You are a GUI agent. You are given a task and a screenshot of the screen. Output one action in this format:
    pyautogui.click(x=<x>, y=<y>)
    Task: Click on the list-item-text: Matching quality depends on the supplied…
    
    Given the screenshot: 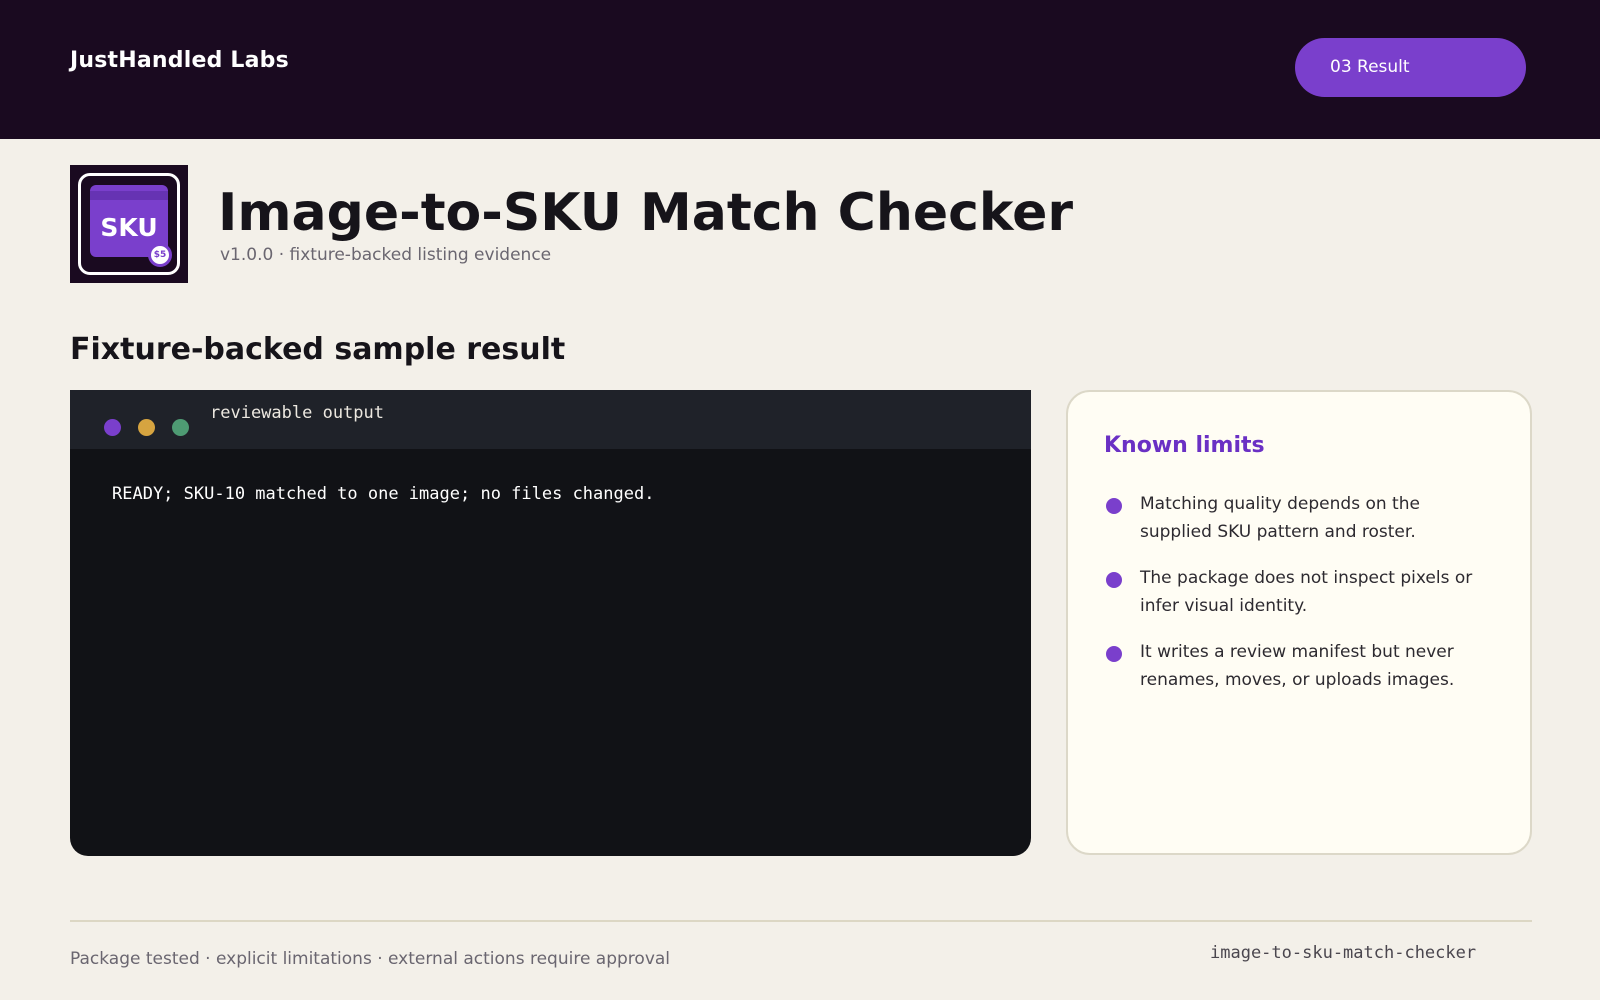 What is the action you would take?
    pyautogui.click(x=1280, y=518)
    